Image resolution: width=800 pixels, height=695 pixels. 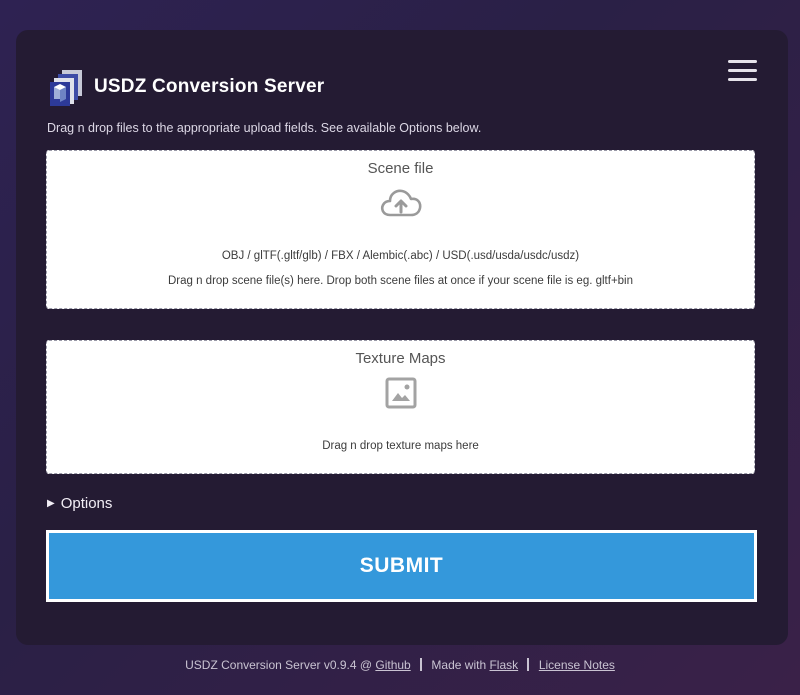 What do you see at coordinates (743, 72) in the screenshot?
I see `hamburger-menu-icon` at bounding box center [743, 72].